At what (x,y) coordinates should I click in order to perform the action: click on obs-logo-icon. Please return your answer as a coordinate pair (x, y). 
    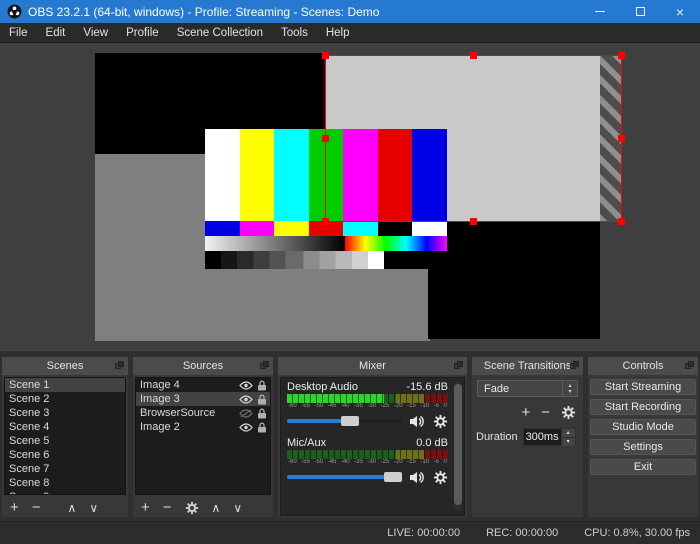
    Looking at the image, I should click on (14, 11).